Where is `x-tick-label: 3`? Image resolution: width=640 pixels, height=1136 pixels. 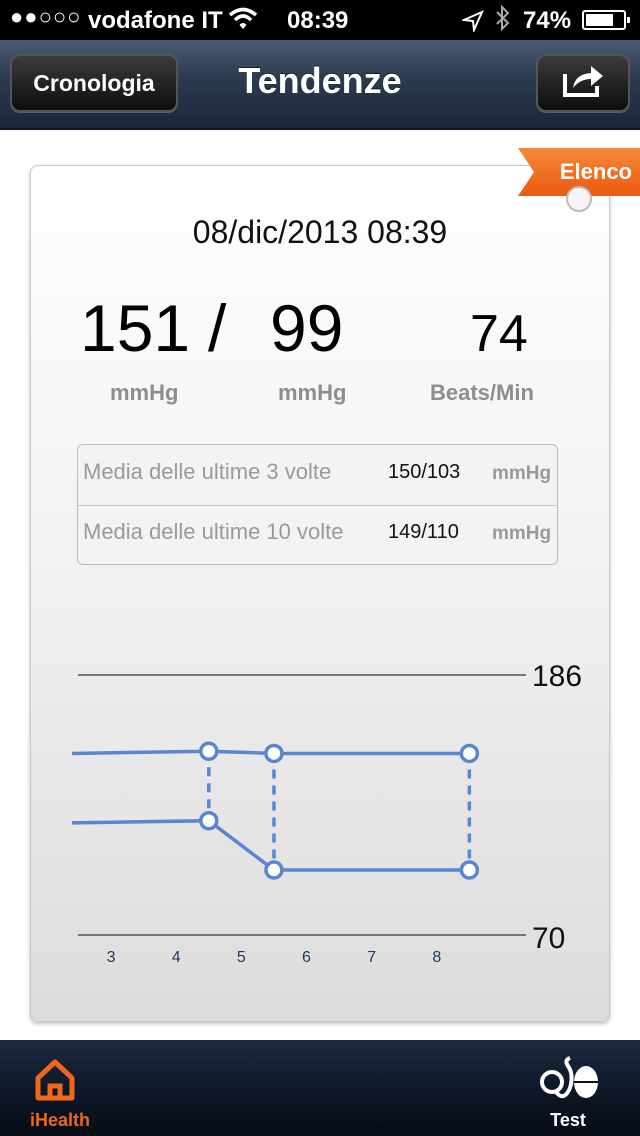 x-tick-label: 3 is located at coordinates (111, 957).